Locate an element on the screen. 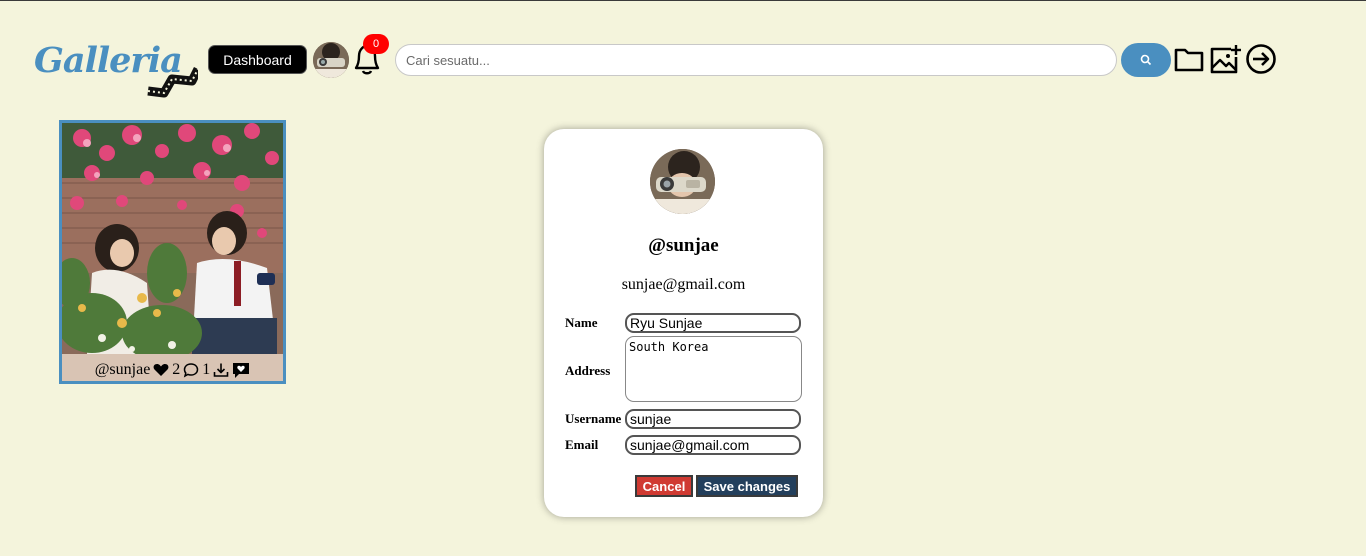  username-label: Username is located at coordinates (593, 418).